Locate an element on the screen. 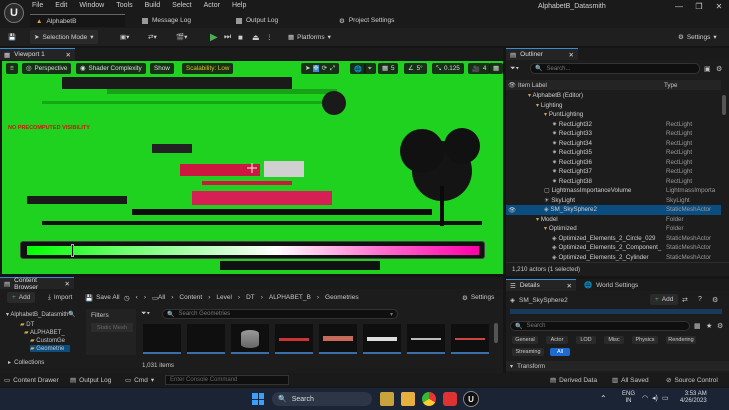 The height and width of the screenshot is (410, 729). filter-actor: Actor is located at coordinates (557, 340).